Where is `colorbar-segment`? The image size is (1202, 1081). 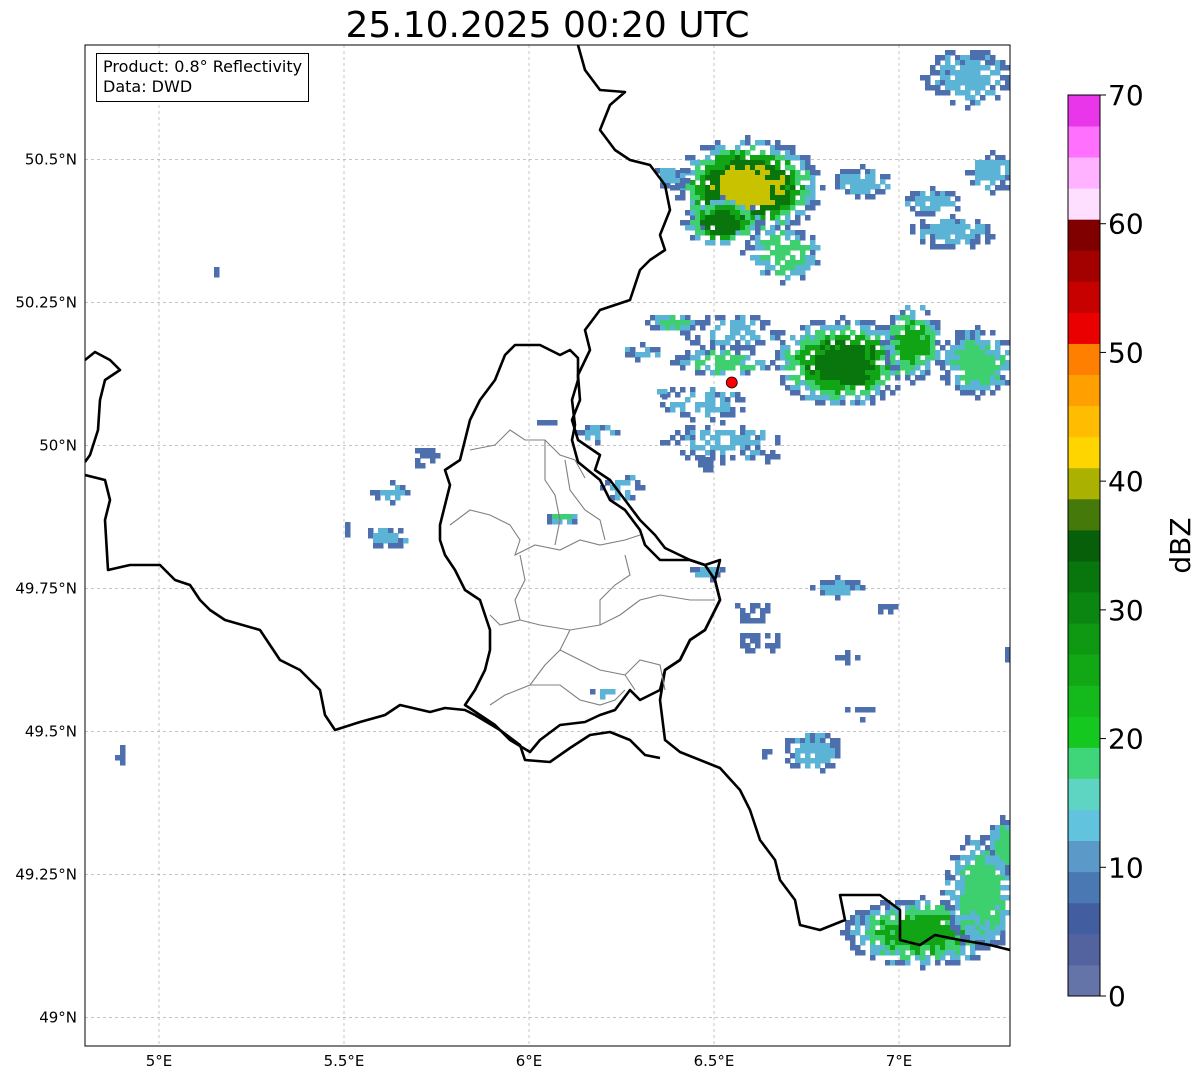 colorbar-segment is located at coordinates (1084, 670).